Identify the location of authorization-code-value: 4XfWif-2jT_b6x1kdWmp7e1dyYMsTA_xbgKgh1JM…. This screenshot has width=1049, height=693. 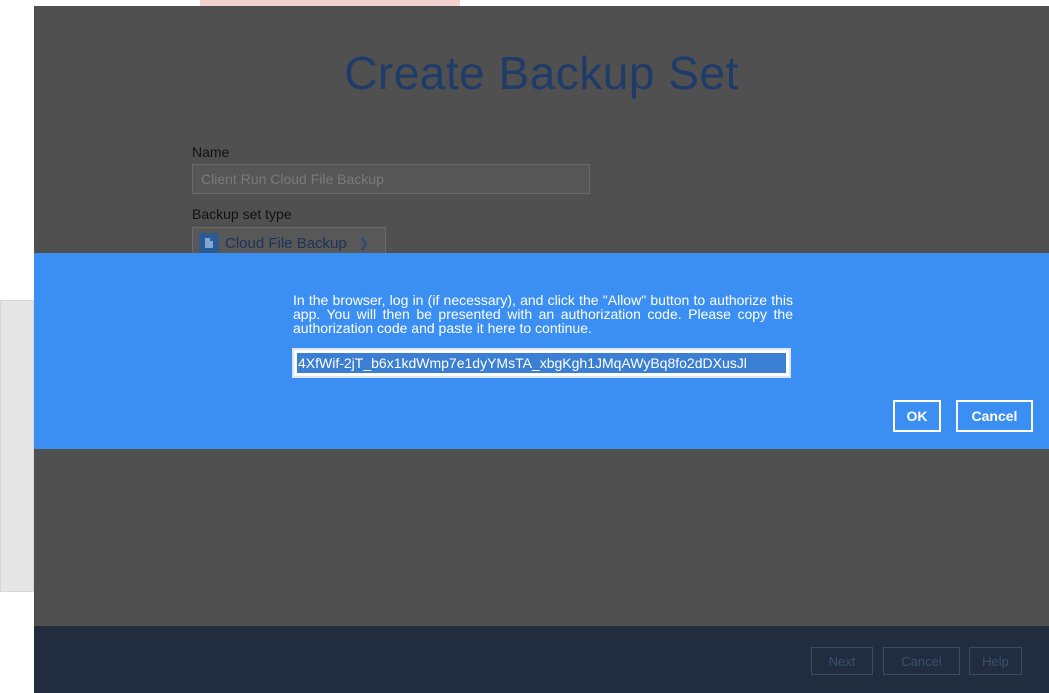
(541, 363).